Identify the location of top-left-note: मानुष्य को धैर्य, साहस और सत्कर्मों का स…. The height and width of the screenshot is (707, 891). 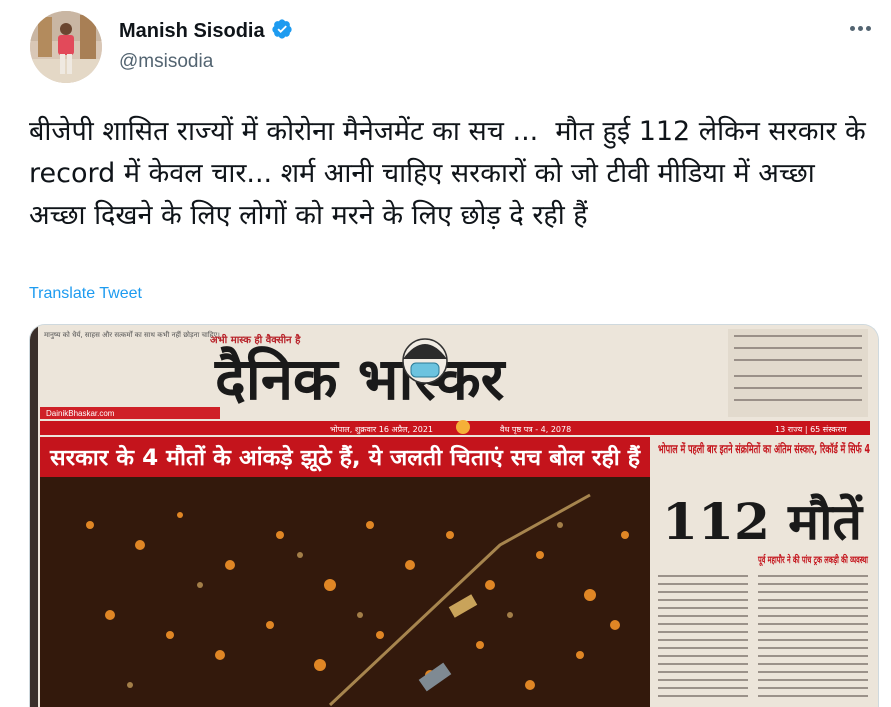
(132, 334).